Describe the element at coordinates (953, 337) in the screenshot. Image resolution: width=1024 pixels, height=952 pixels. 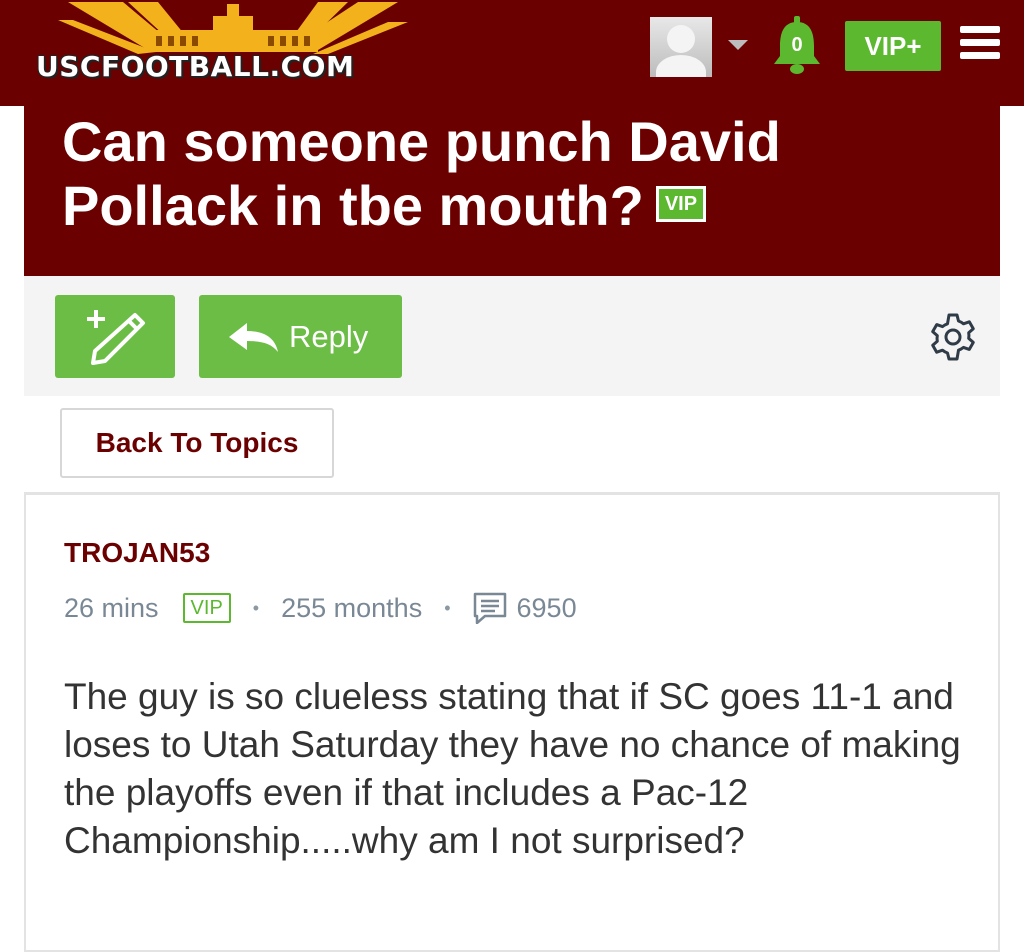
I see `gear-icon` at that location.